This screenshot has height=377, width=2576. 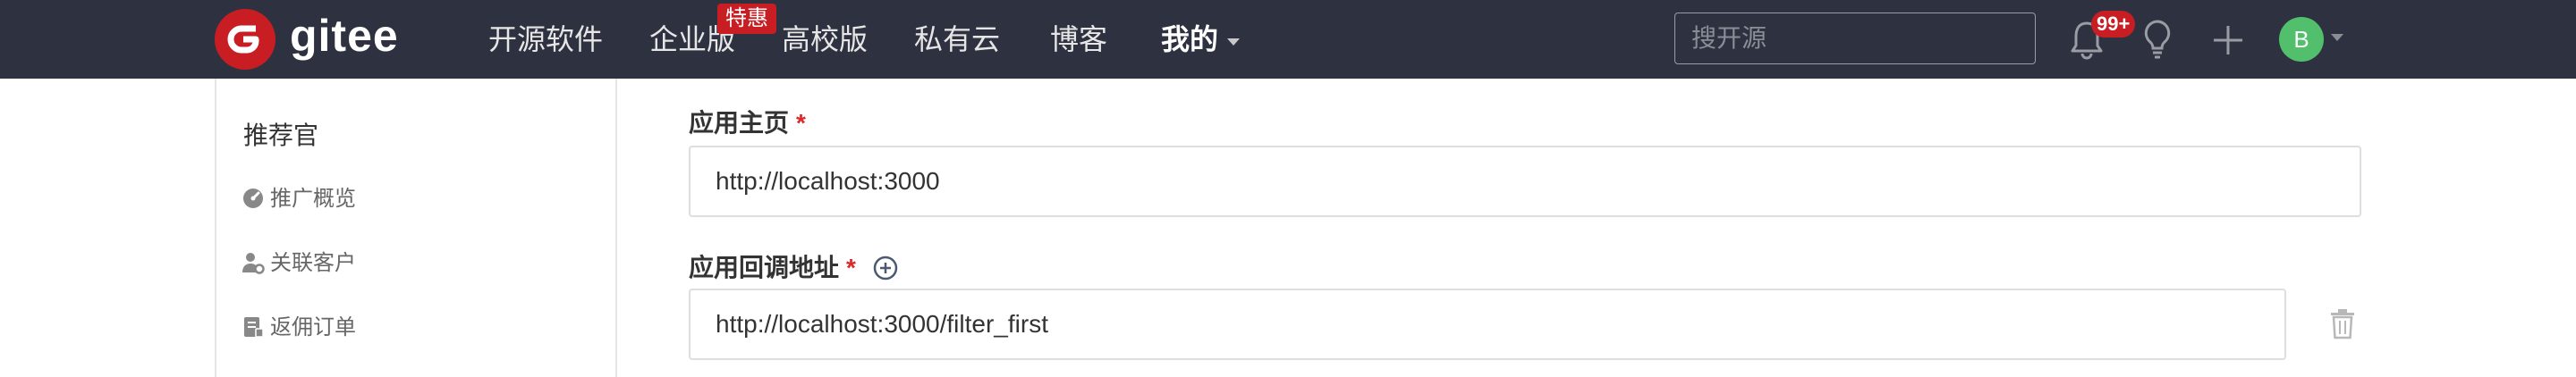 I want to click on nav-blog: 博客, so click(x=1078, y=39).